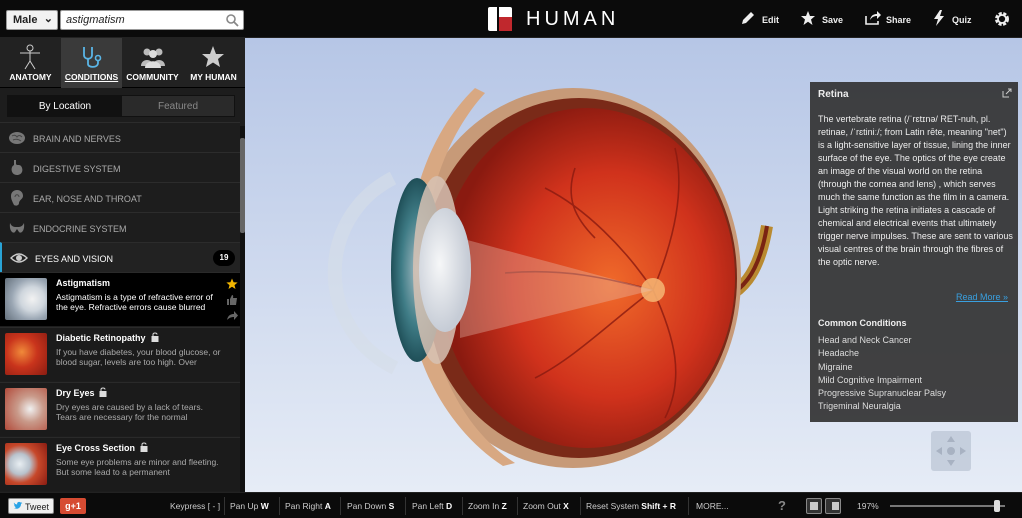  What do you see at coordinates (882, 406) in the screenshot?
I see `common-condition-link: Trigeminal Neuralgia` at bounding box center [882, 406].